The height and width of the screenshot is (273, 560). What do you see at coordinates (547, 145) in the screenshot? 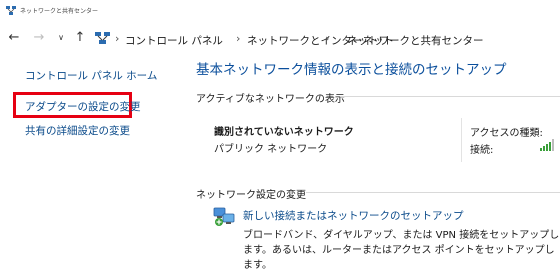
I see `signal-strength-icon` at bounding box center [547, 145].